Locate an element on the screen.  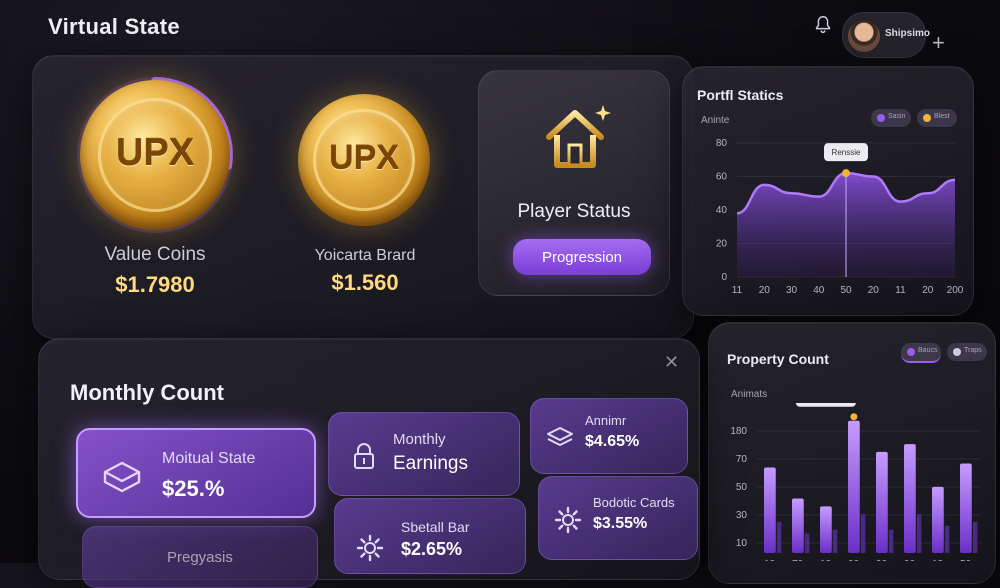
tile-label: Annimr is located at coordinates (606, 420).